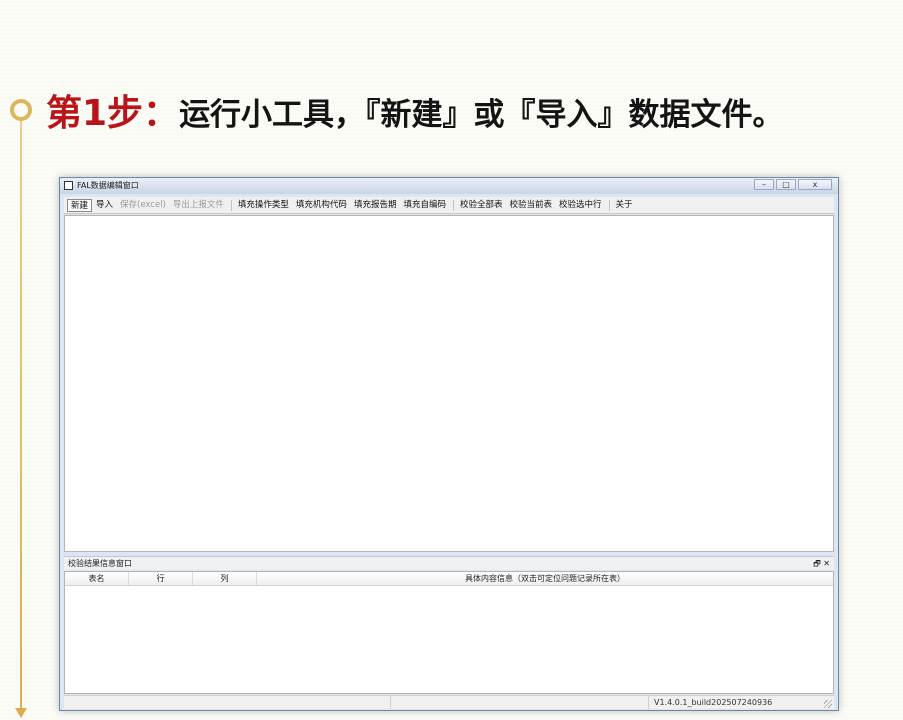  I want to click on menu-validate-current: 校验当前表, so click(530, 205).